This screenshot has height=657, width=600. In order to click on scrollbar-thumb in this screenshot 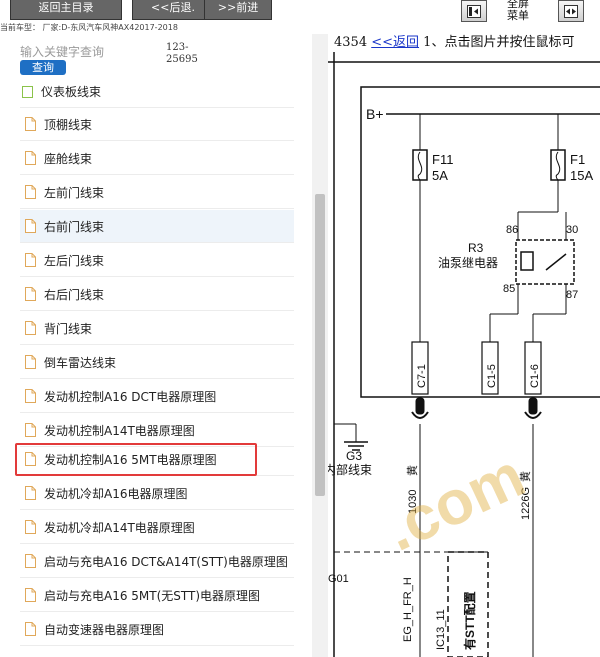, I will do `click(320, 345)`.